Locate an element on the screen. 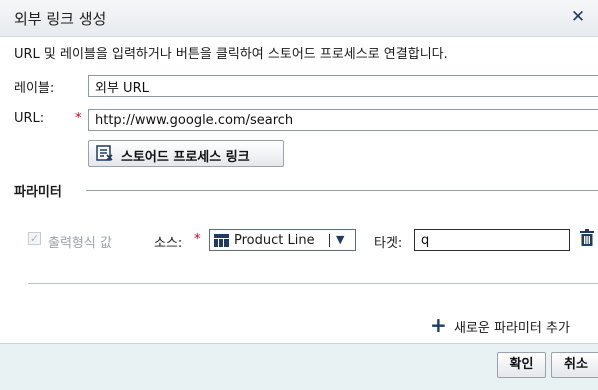 The height and width of the screenshot is (390, 598). ok-button: 확인 is located at coordinates (521, 365).